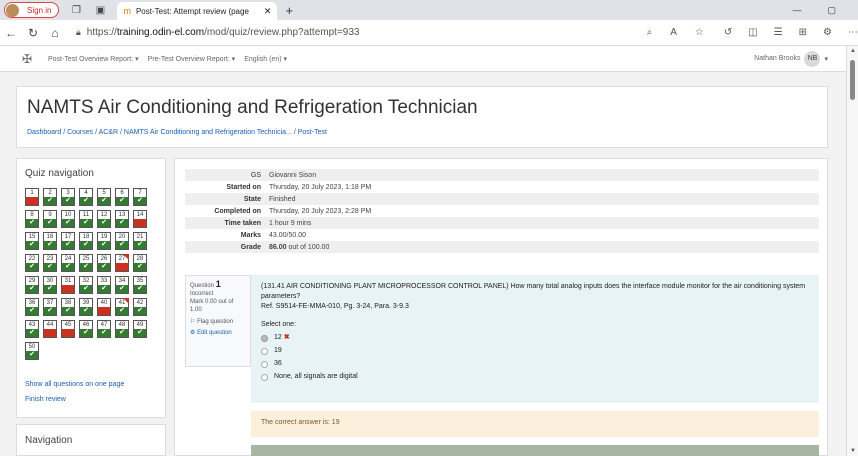  What do you see at coordinates (86, 219) in the screenshot?
I see `quiz-nav-question-button: 11 ✔` at bounding box center [86, 219].